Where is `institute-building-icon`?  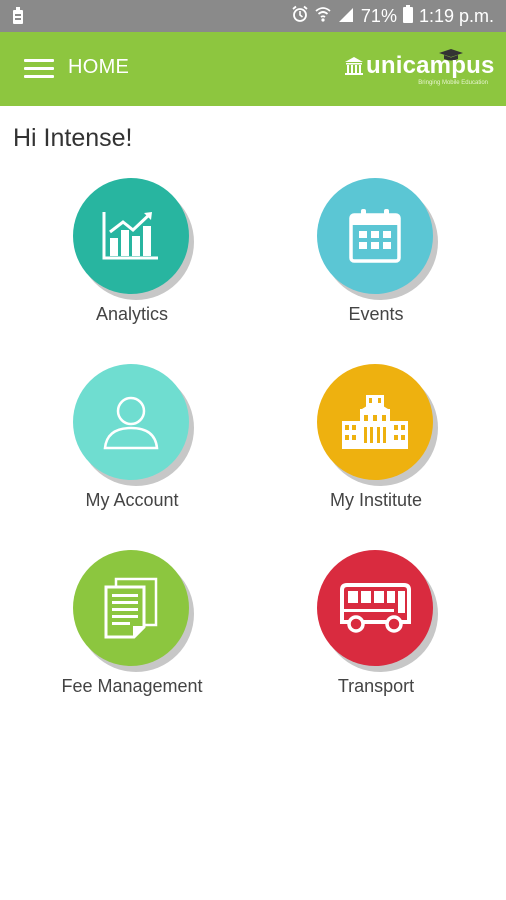 institute-building-icon is located at coordinates (375, 422).